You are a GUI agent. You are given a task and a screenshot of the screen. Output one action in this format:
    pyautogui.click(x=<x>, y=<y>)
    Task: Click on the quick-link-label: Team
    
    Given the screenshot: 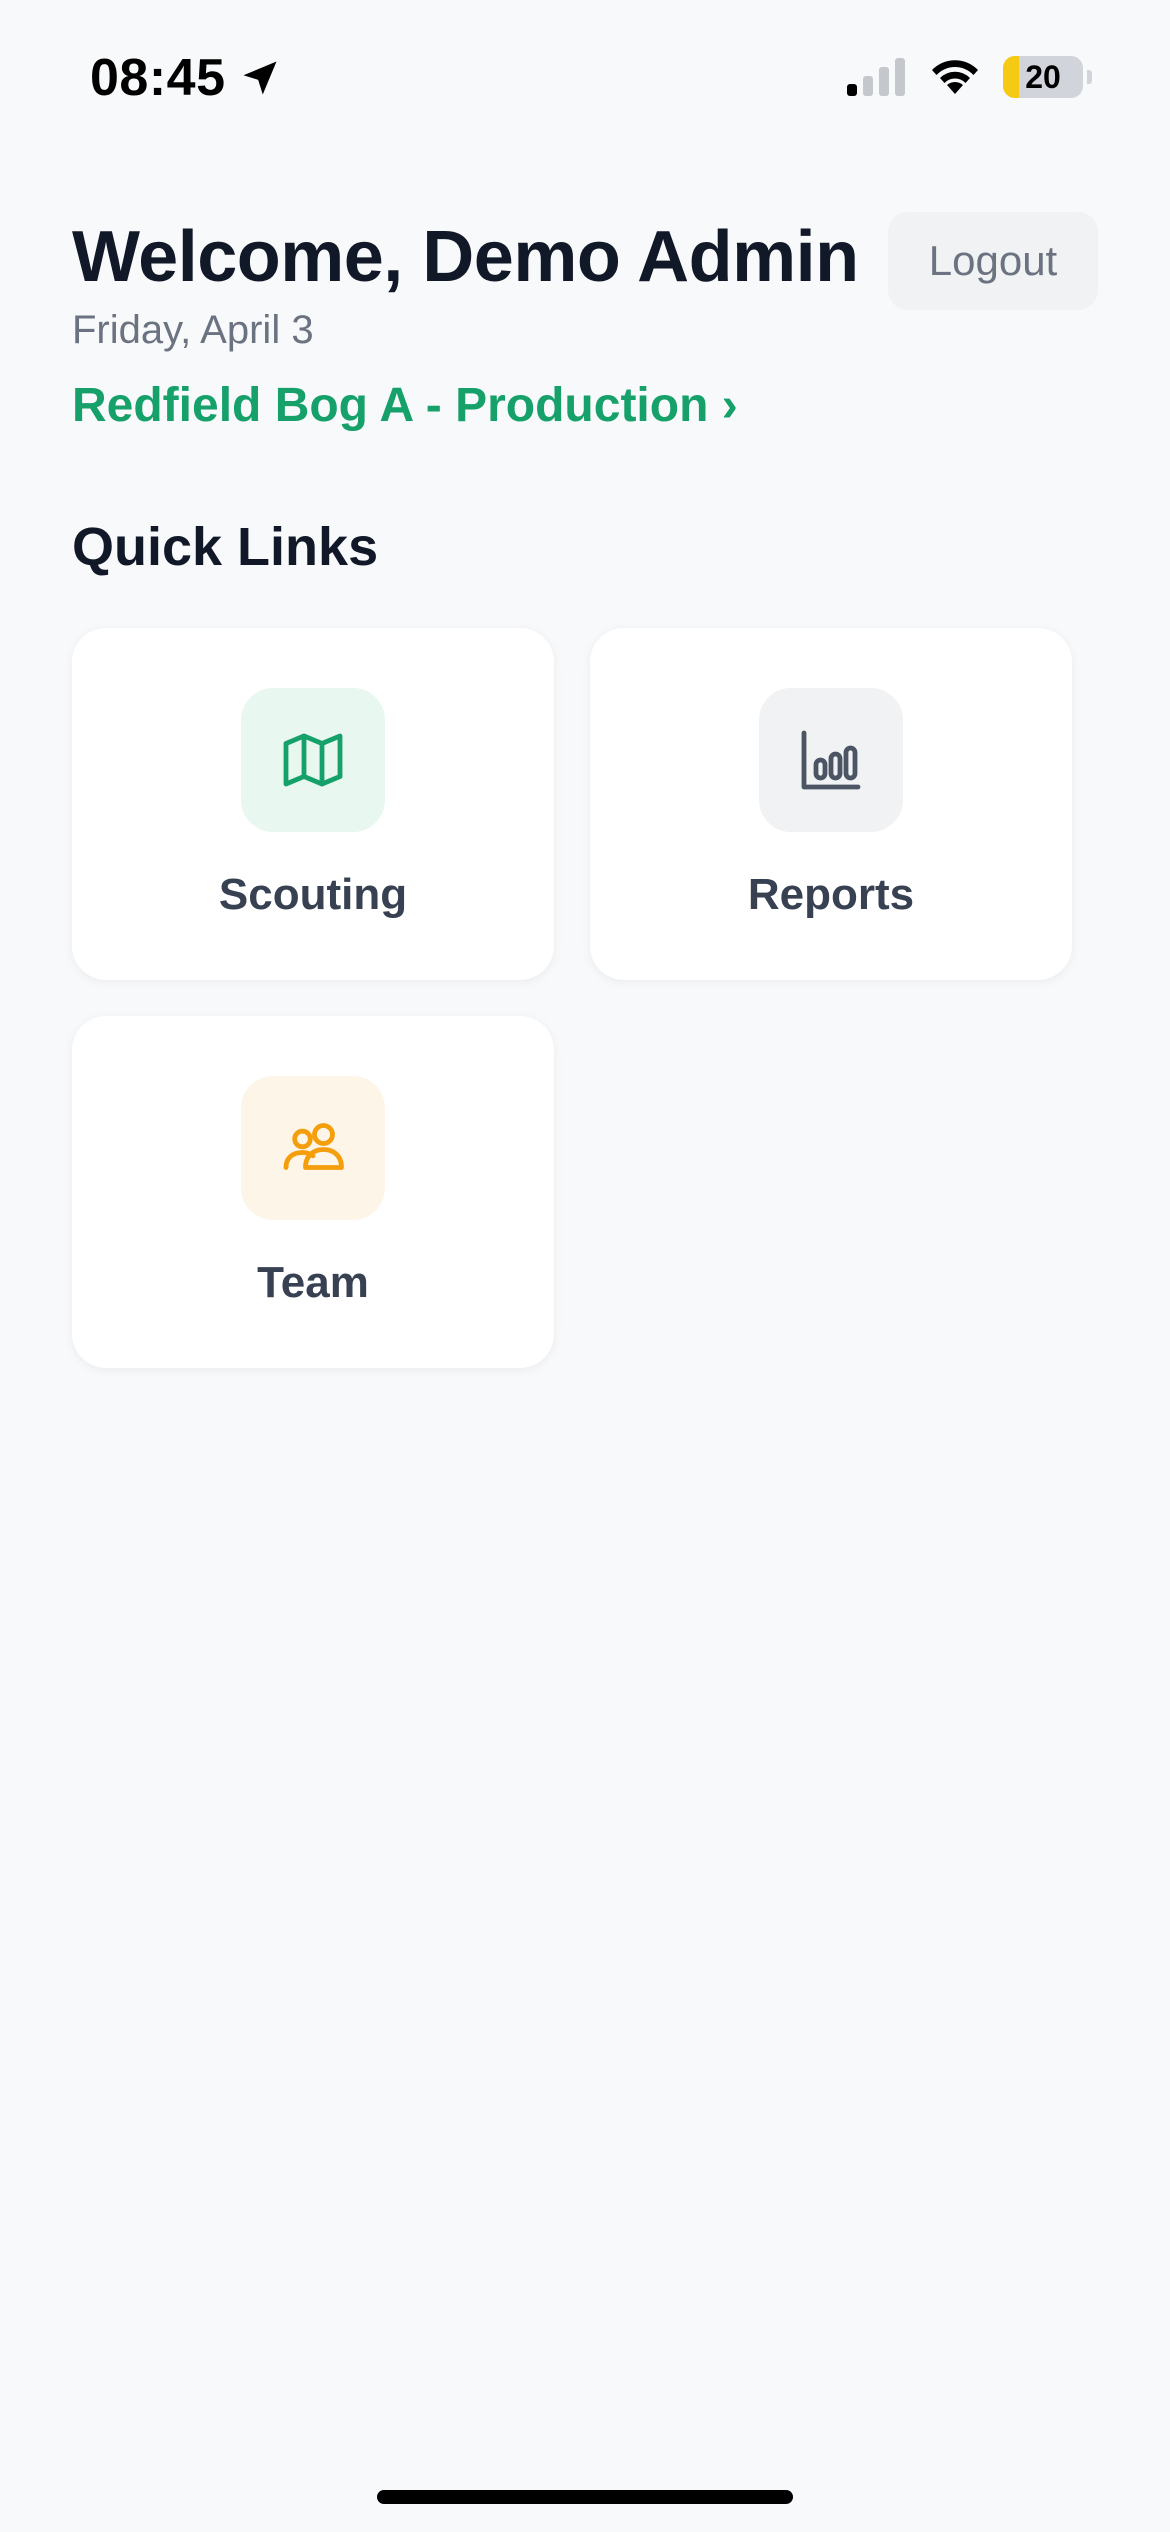 What is the action you would take?
    pyautogui.click(x=313, y=1282)
    